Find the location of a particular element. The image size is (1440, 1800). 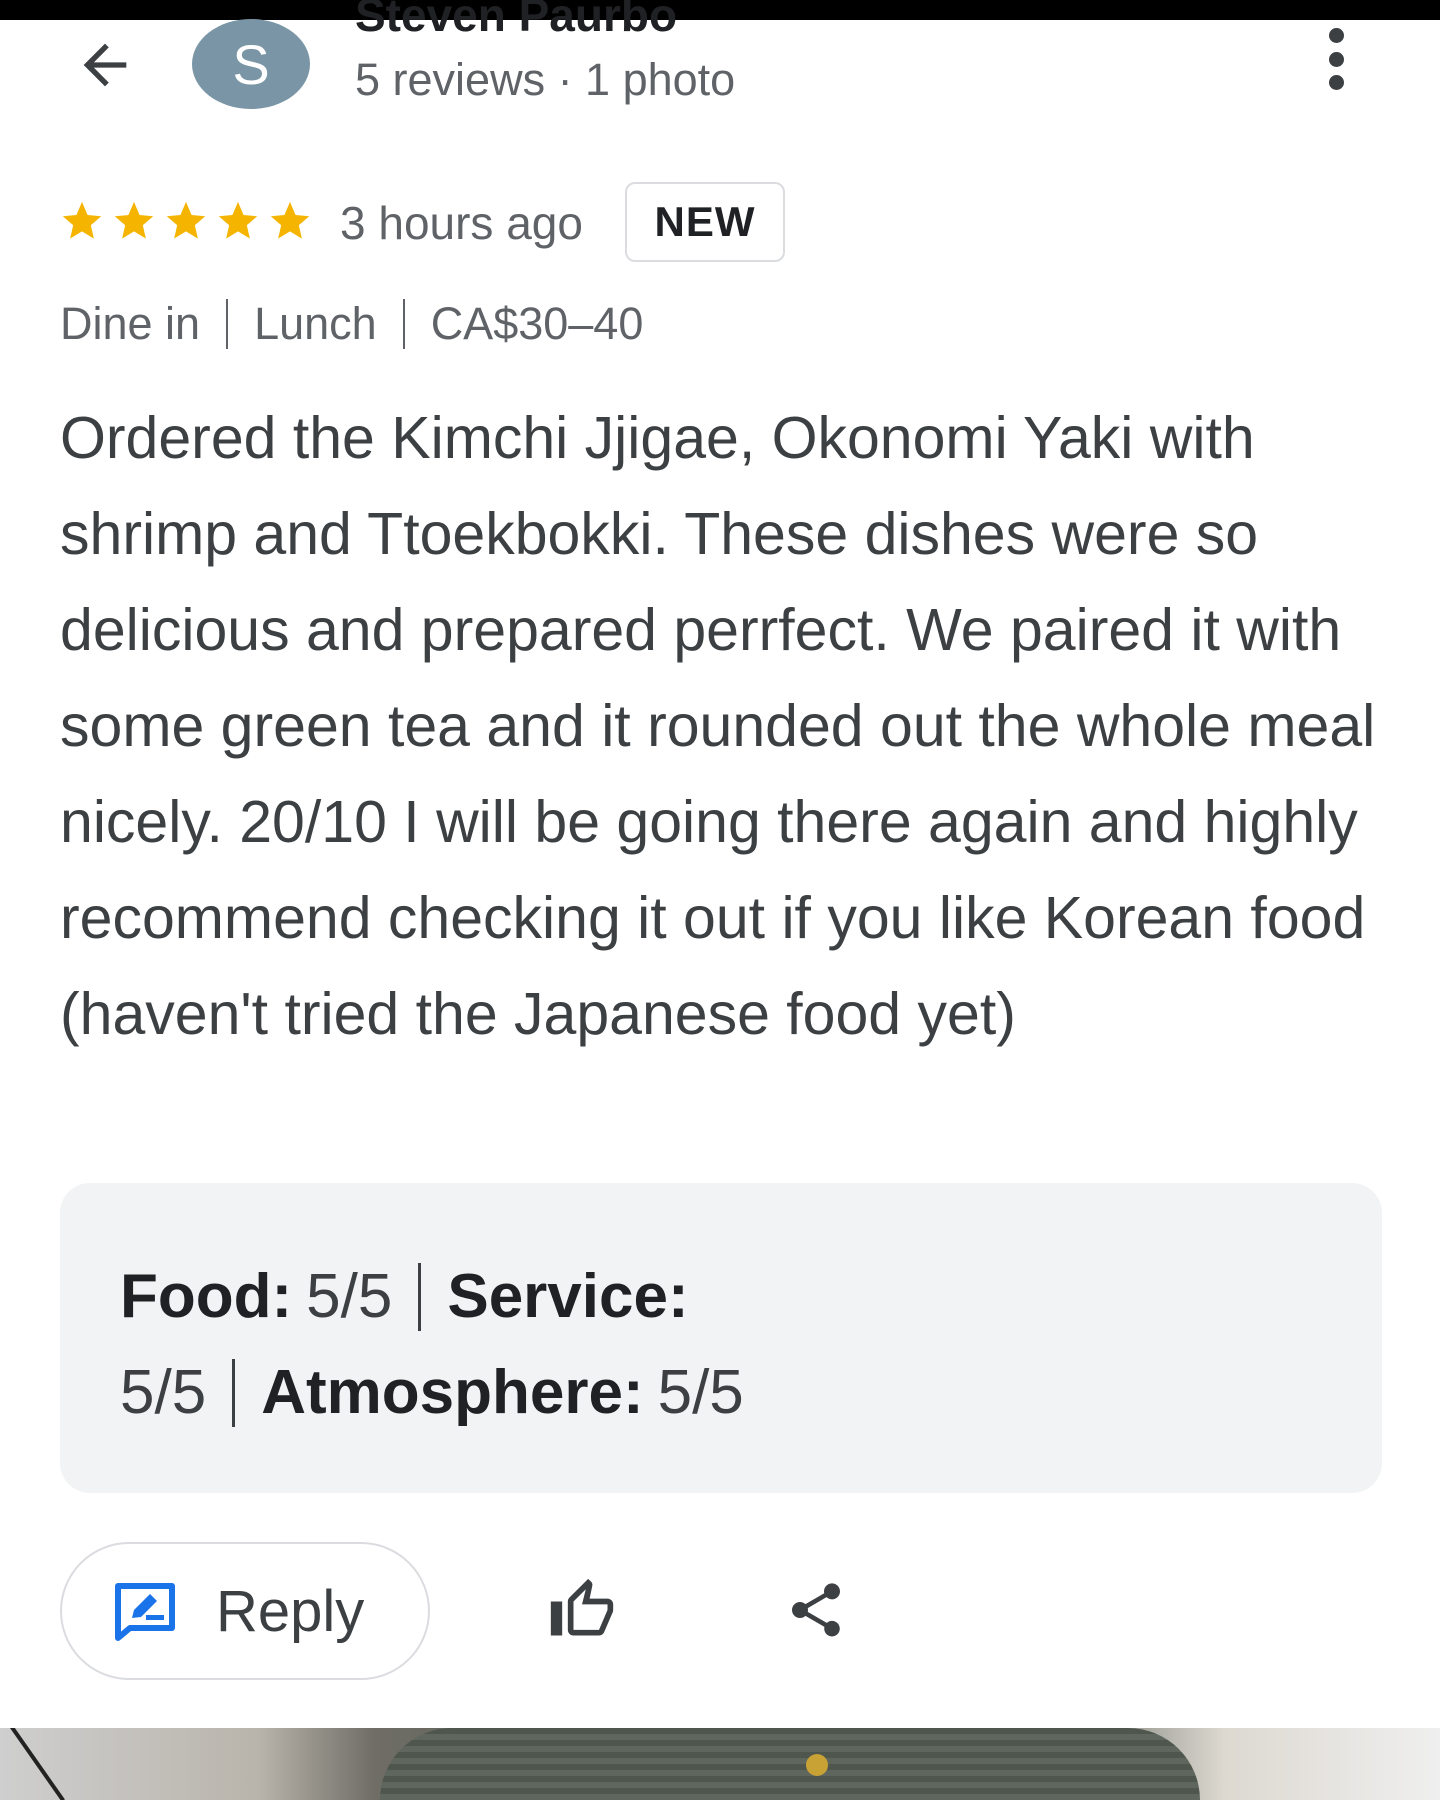

tag-price: CA$30–40 is located at coordinates (537, 323).